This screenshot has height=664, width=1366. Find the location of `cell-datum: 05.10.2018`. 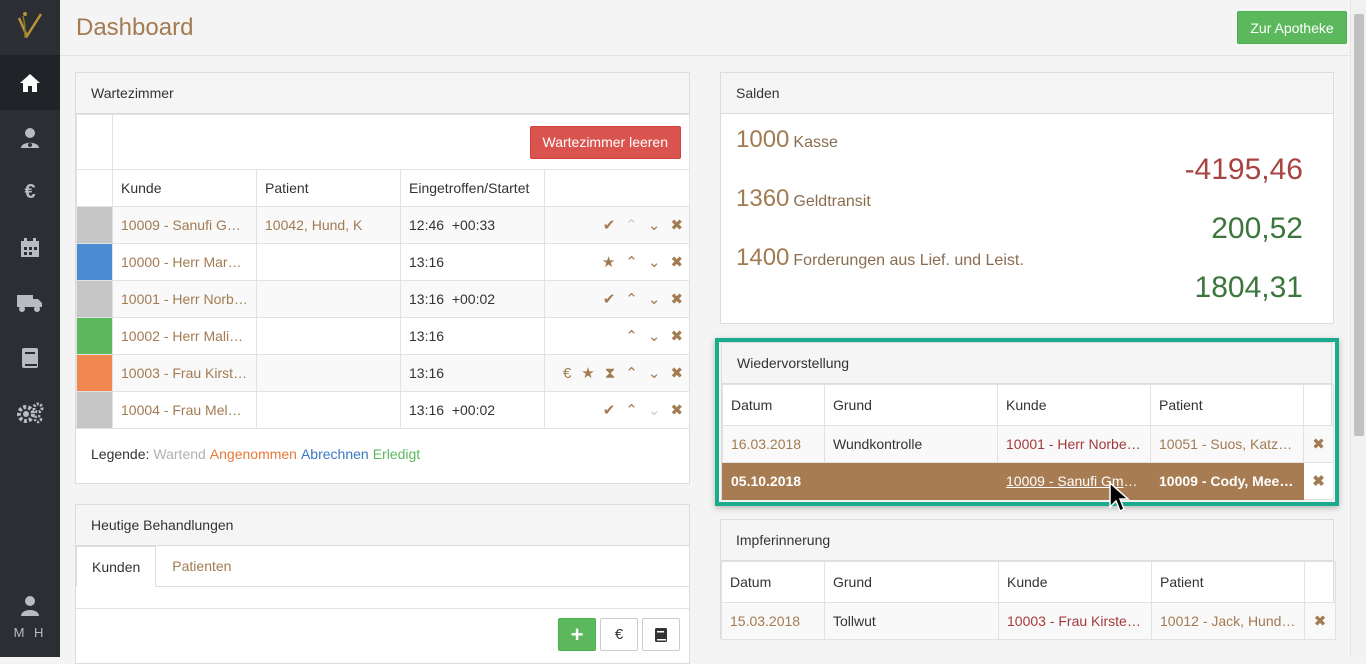

cell-datum: 05.10.2018 is located at coordinates (773, 481).